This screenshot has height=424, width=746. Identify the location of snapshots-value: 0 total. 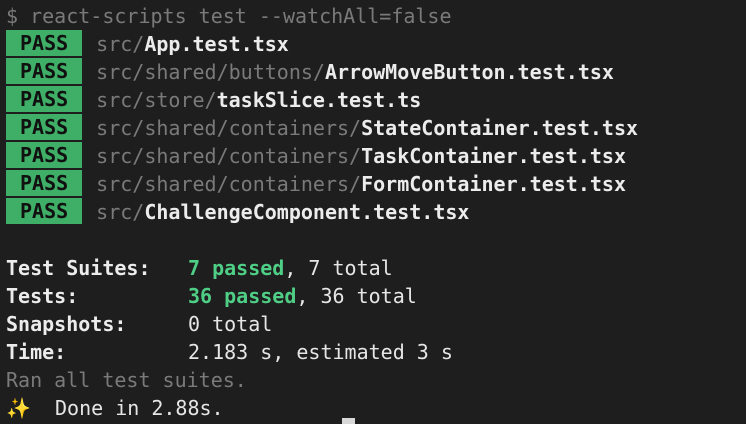
(230, 324).